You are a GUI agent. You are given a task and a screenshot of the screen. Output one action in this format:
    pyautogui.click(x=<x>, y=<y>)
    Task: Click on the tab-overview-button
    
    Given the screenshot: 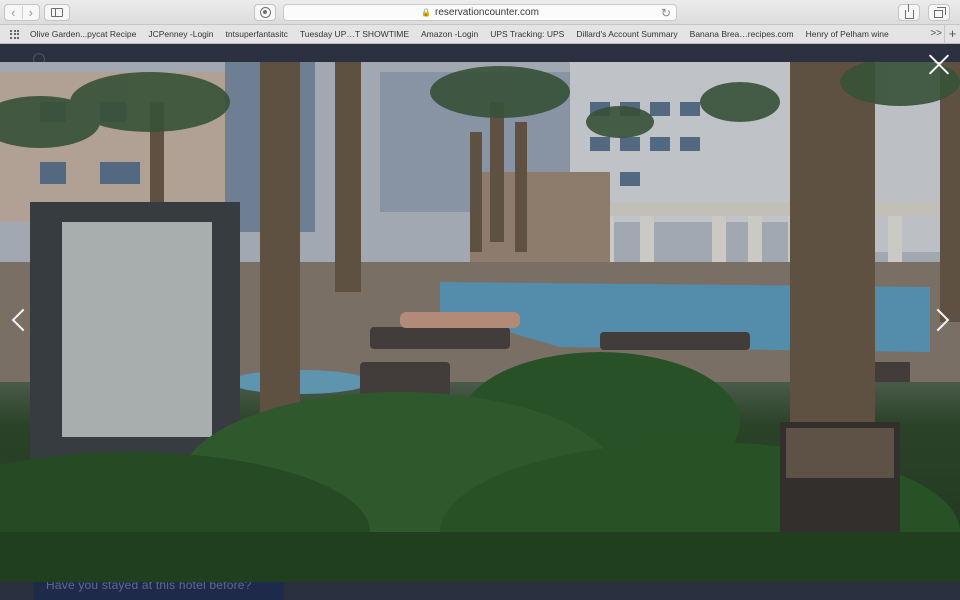 What is the action you would take?
    pyautogui.click(x=939, y=12)
    